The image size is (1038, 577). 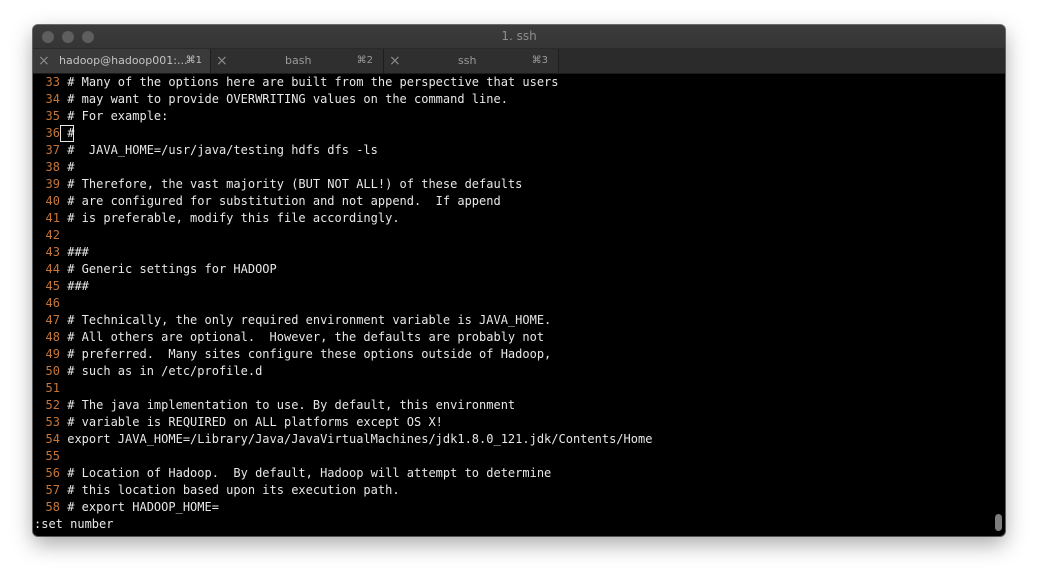 I want to click on tab-label: bash, so click(x=298, y=60).